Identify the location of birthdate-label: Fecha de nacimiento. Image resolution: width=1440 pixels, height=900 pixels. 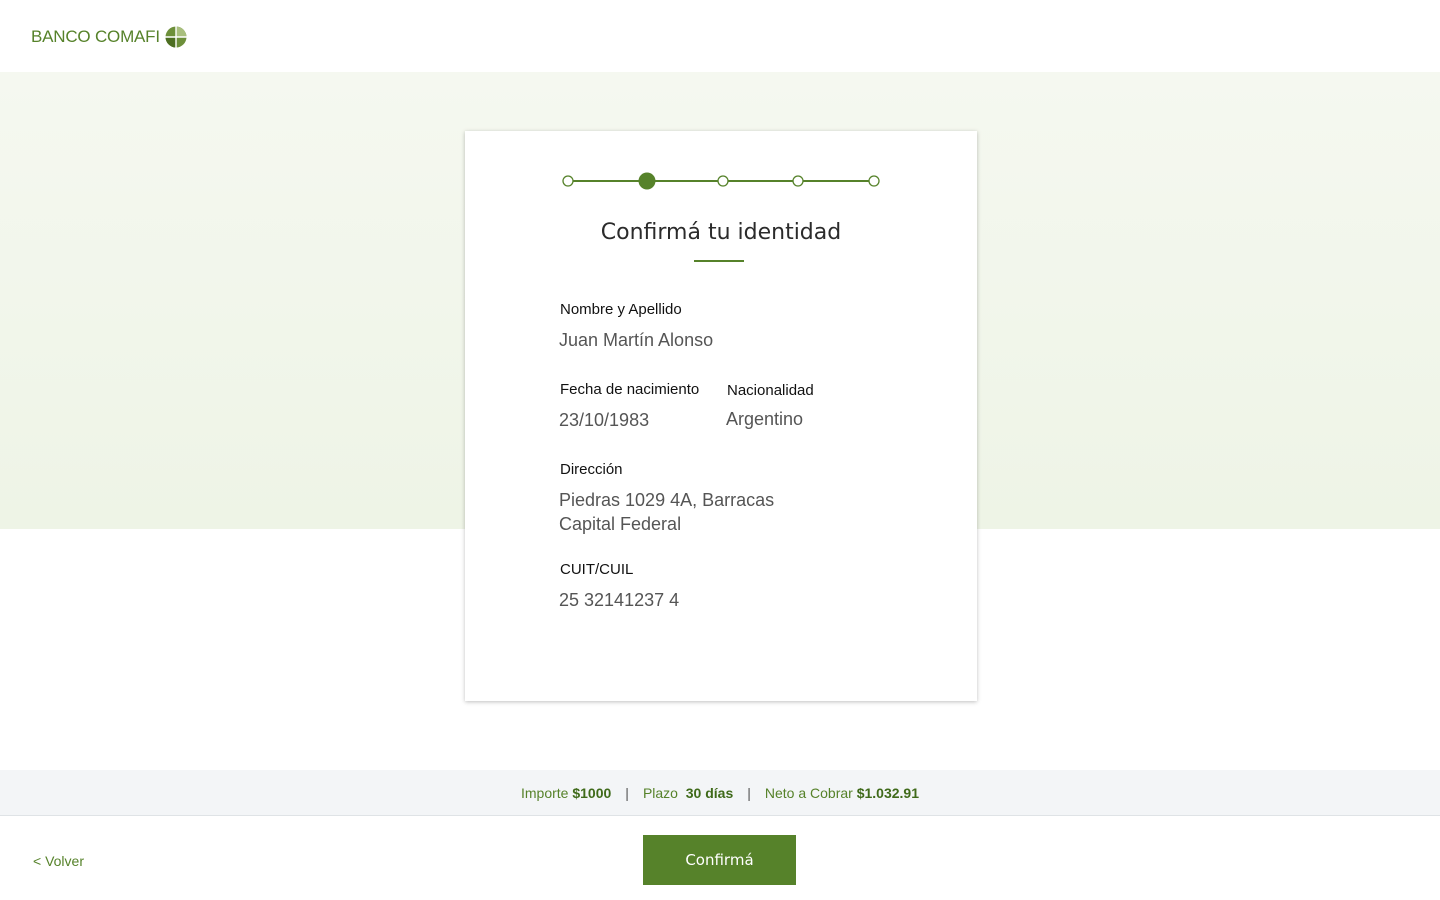
(630, 389).